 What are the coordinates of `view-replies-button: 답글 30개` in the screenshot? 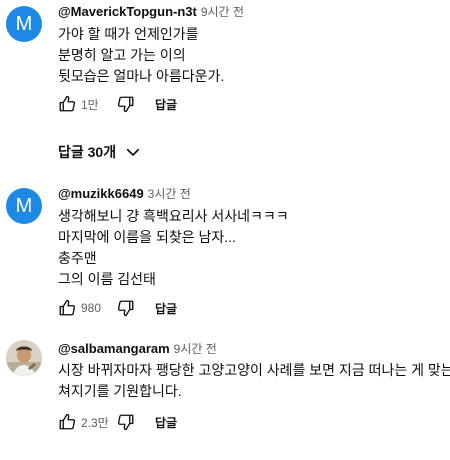 It's located at (100, 152).